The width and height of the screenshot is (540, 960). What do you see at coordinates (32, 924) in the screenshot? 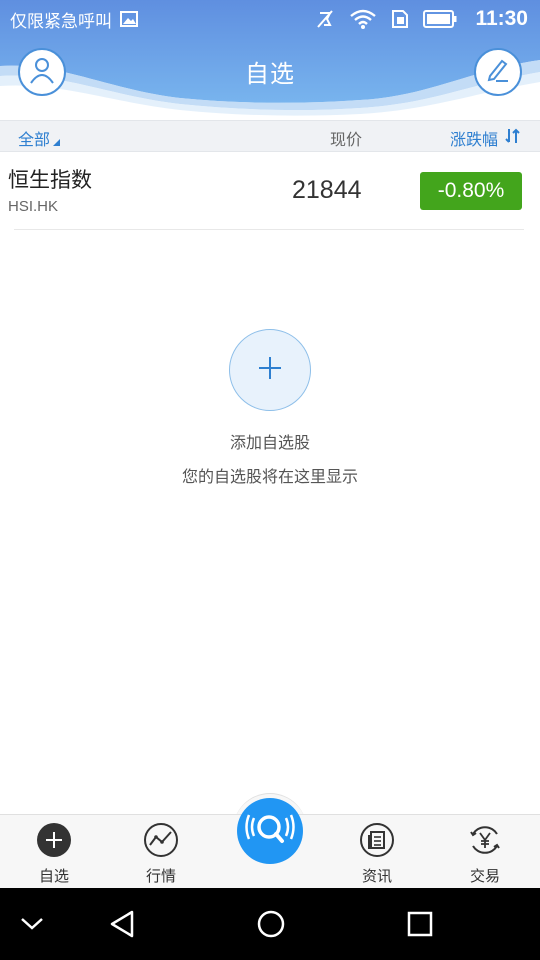
I see `down-icon` at bounding box center [32, 924].